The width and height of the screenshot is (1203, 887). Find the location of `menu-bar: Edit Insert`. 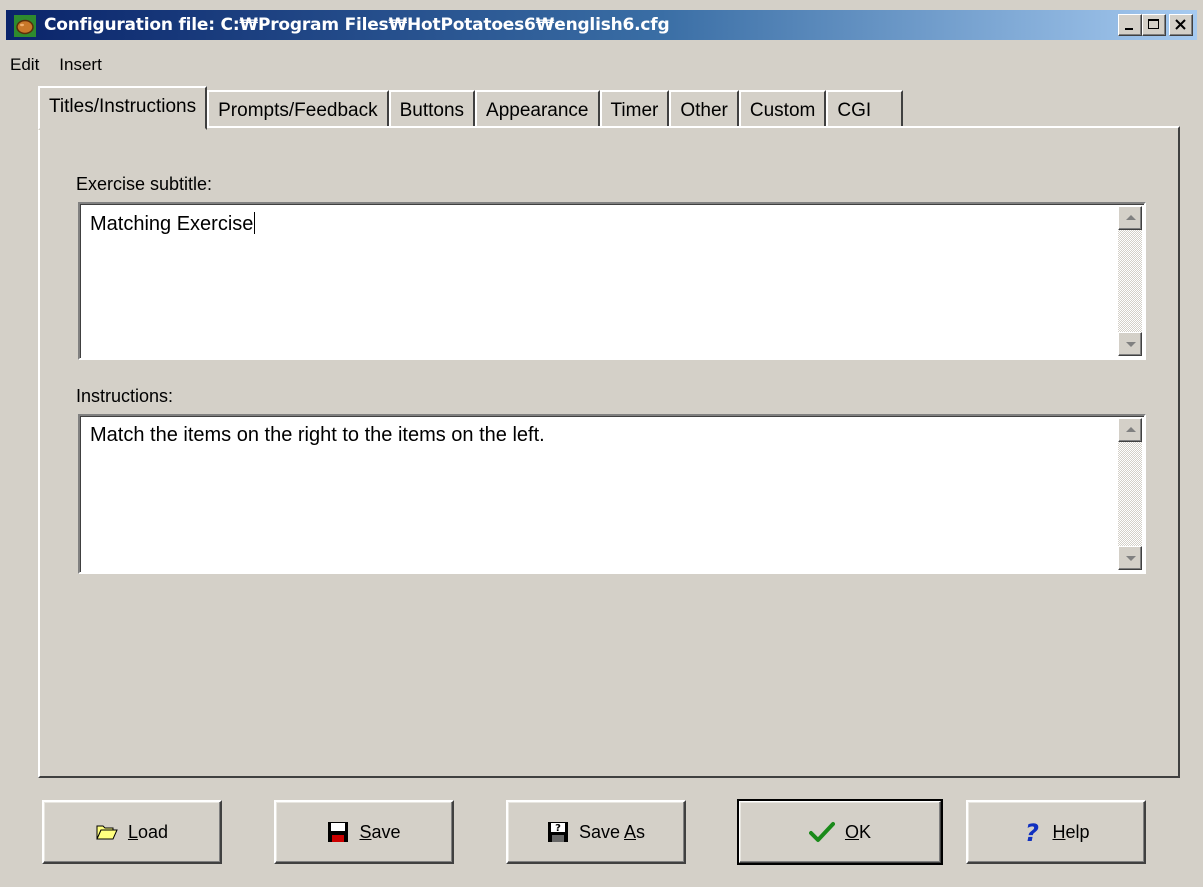

menu-bar: Edit Insert is located at coordinates (56, 66).